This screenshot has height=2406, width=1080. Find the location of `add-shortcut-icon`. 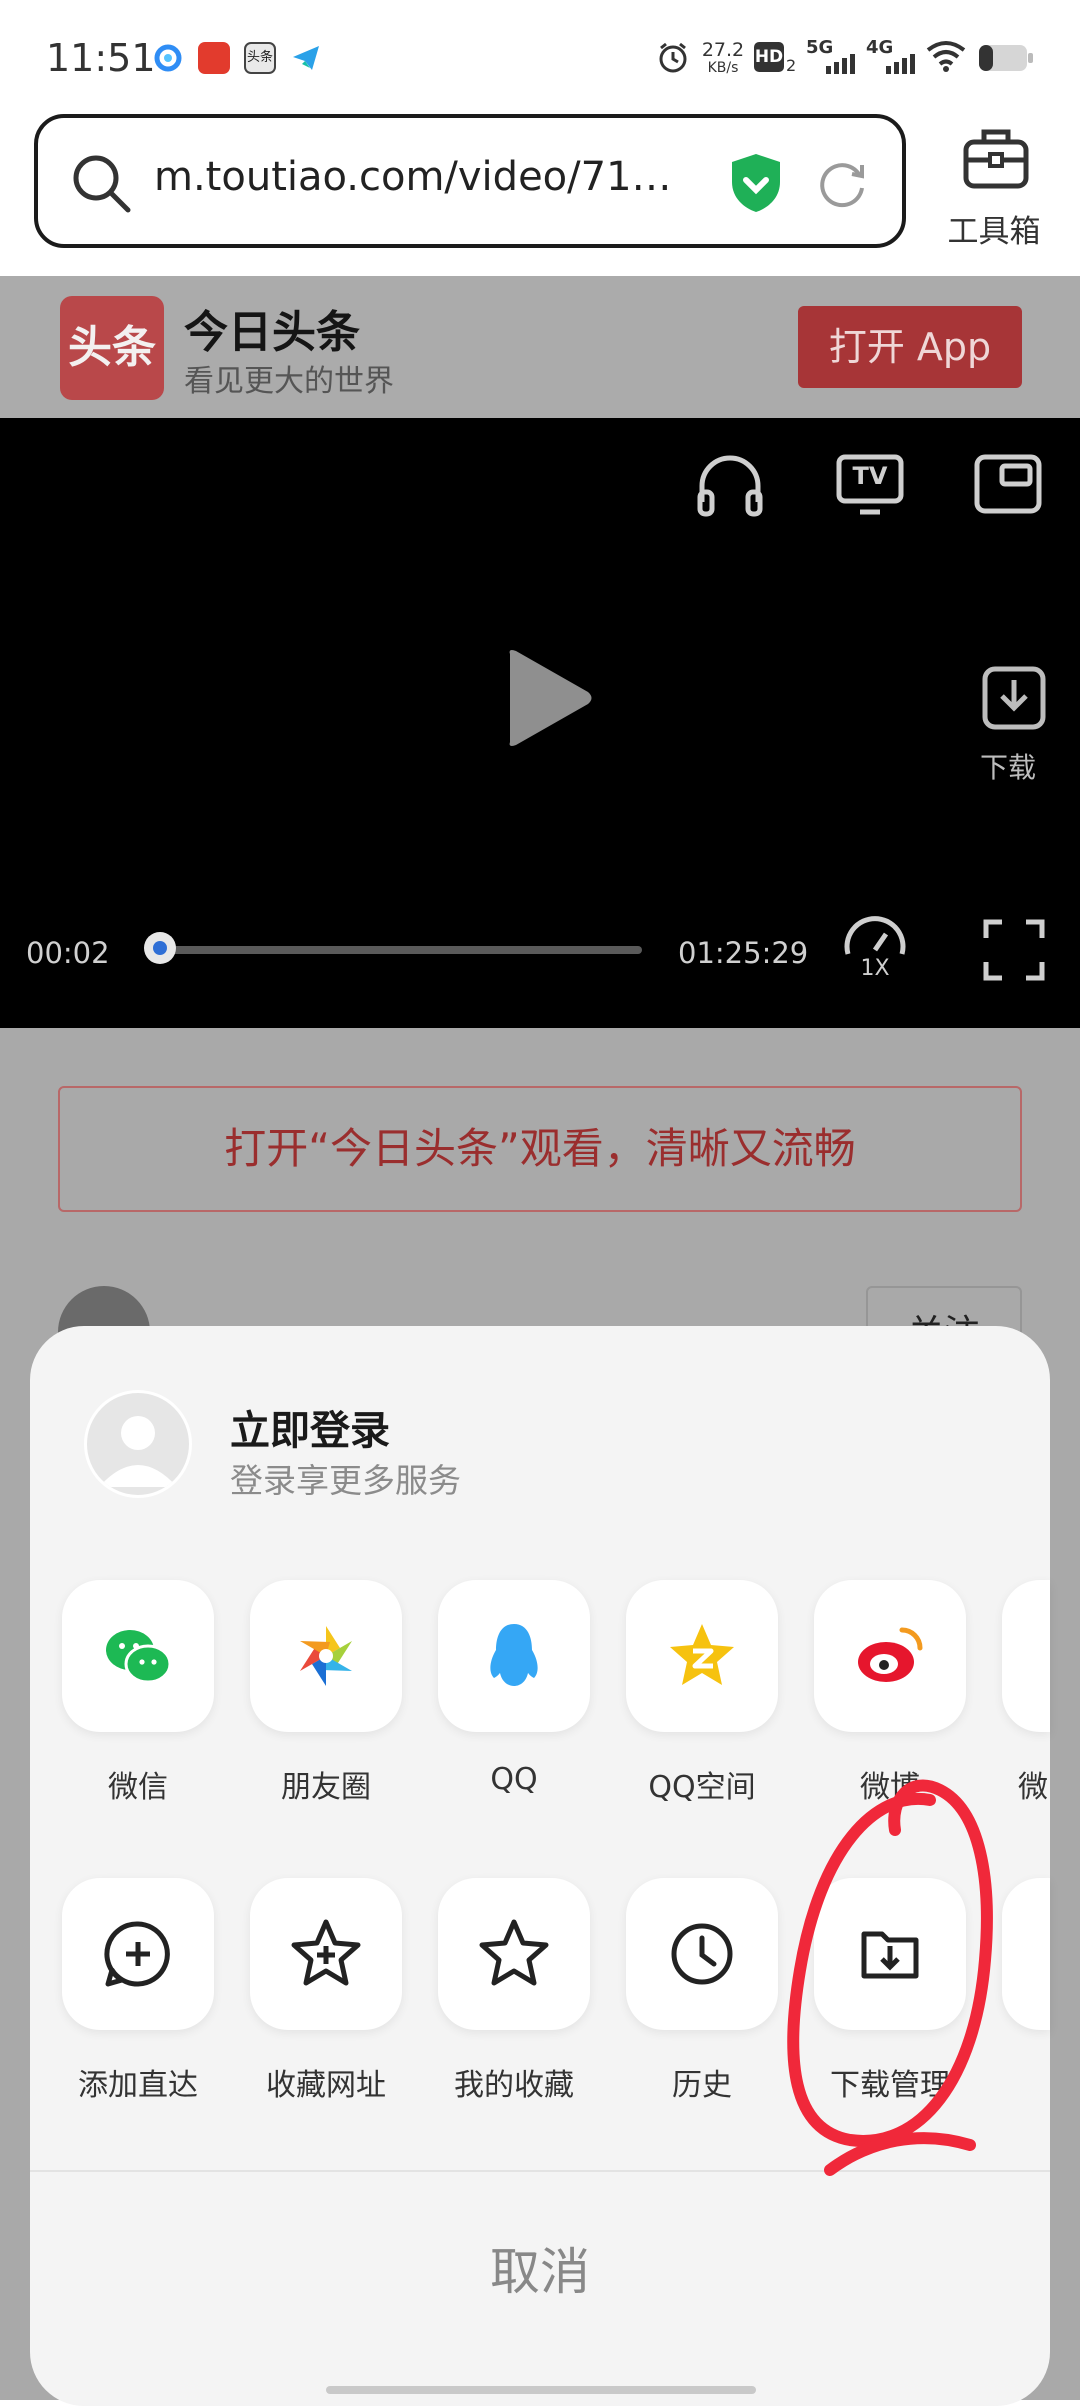

add-shortcut-icon is located at coordinates (137, 1954).